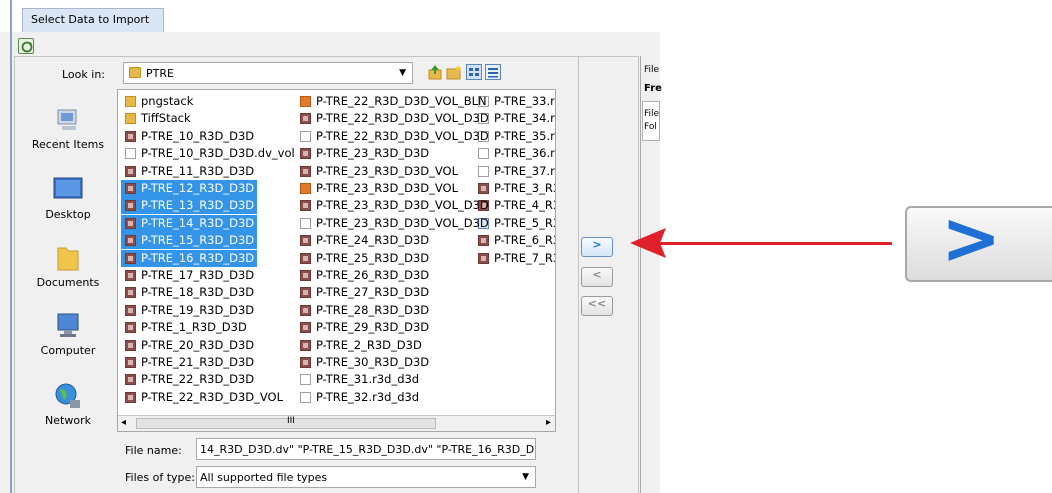 The width and height of the screenshot is (1052, 493). Describe the element at coordinates (286, 422) in the screenshot. I see `scroll-thumb: III` at that location.